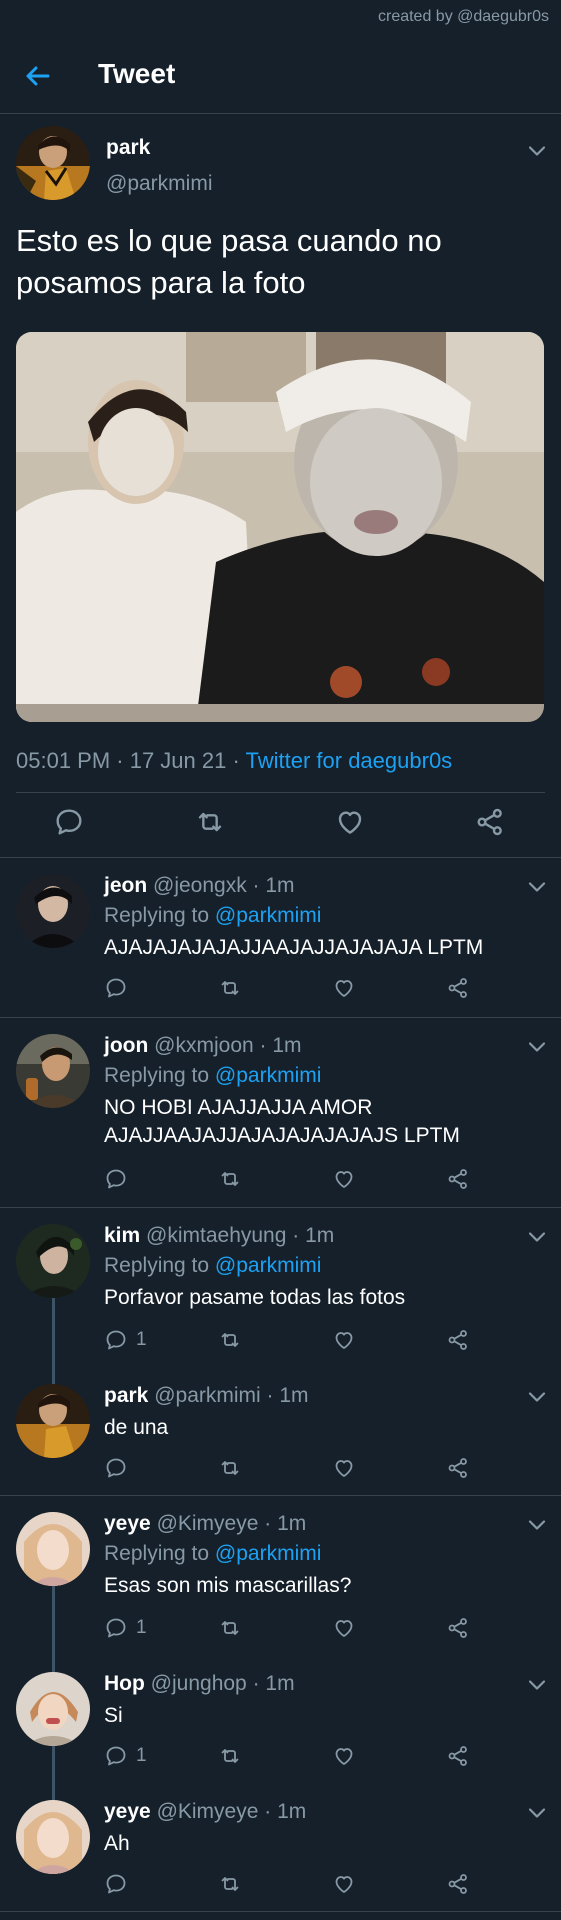  What do you see at coordinates (137, 73) in the screenshot?
I see `page-title: Tweet` at bounding box center [137, 73].